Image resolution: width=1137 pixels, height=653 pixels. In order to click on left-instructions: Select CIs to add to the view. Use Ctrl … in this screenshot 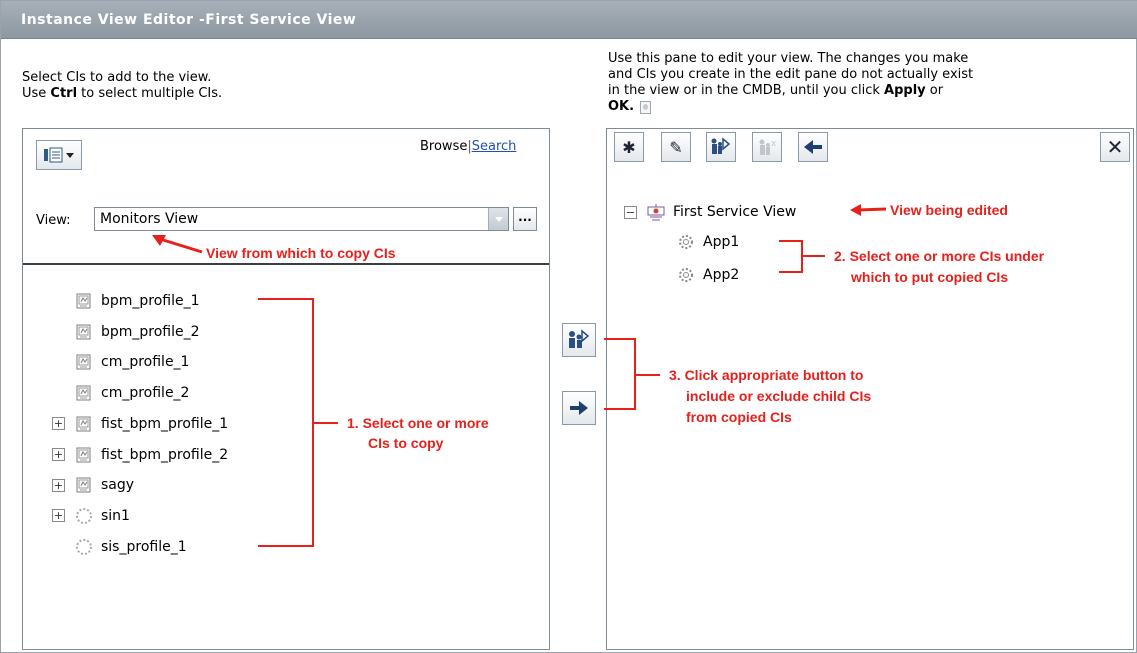, I will do `click(122, 86)`.